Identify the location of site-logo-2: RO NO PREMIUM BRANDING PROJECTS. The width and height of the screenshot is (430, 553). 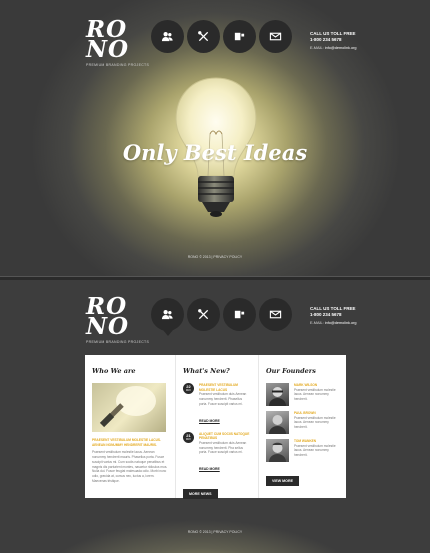
(118, 319).